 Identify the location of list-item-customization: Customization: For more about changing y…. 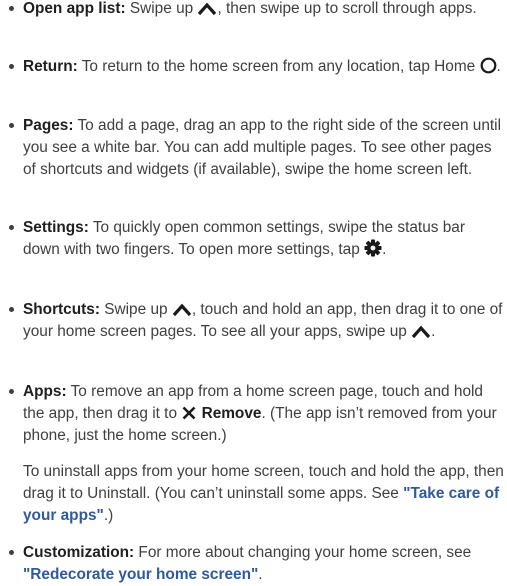
(257, 564).